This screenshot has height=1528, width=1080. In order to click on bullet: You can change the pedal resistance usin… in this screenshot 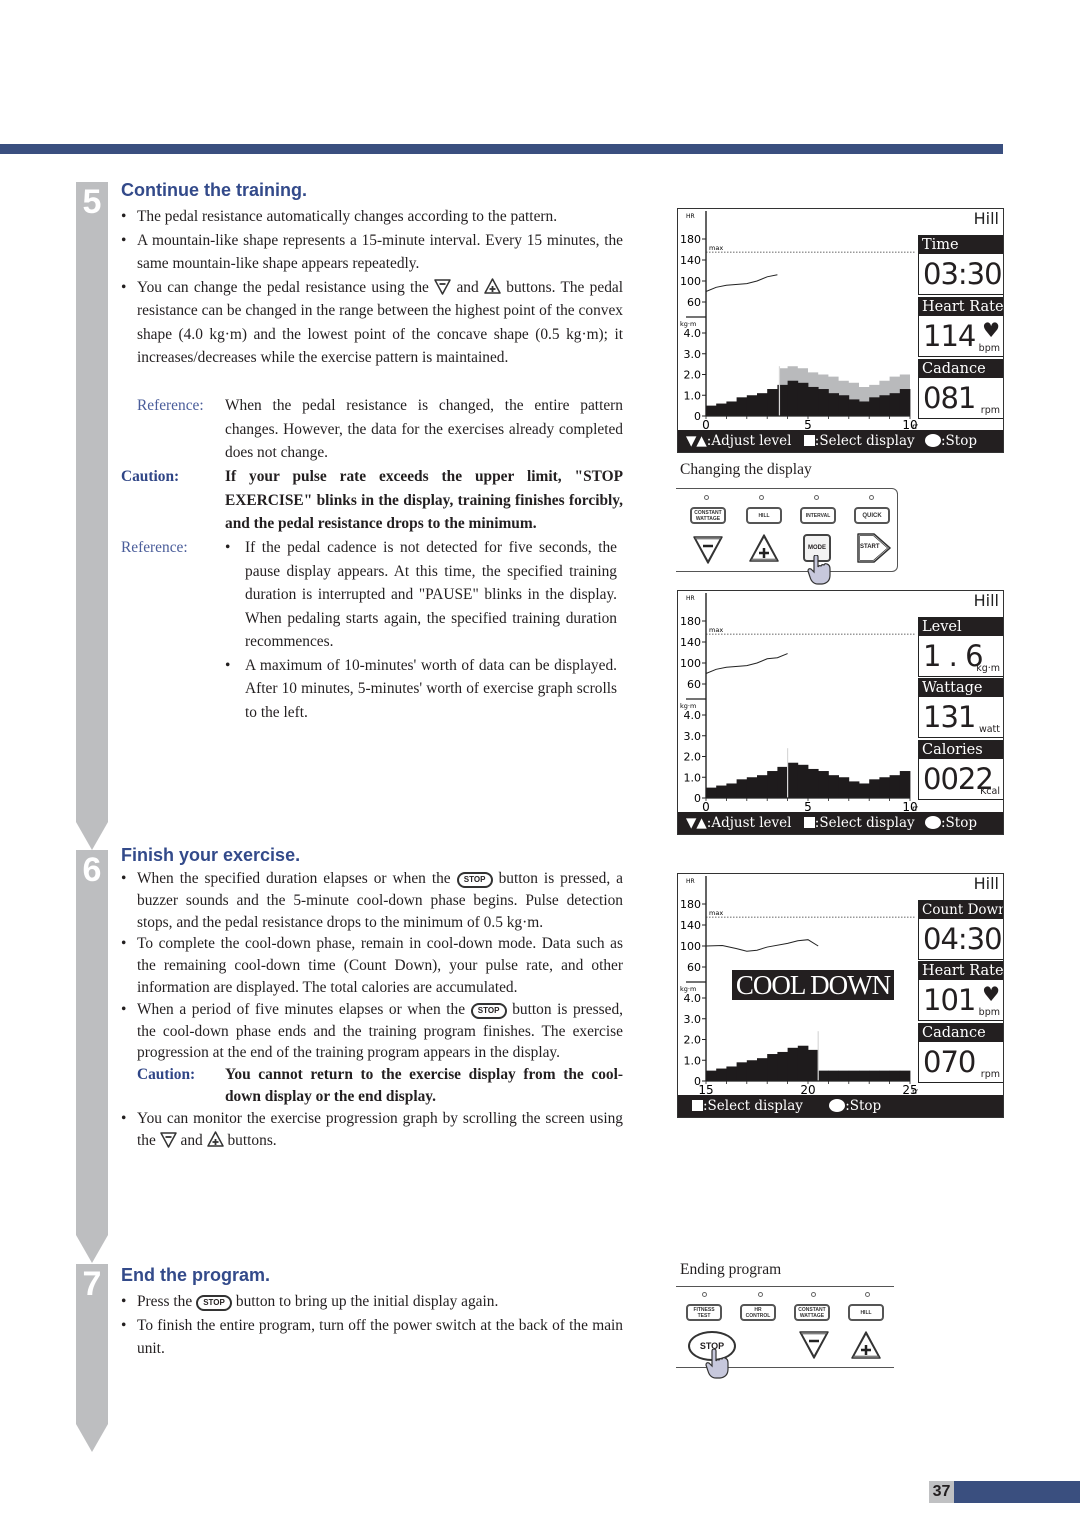, I will do `click(372, 323)`.